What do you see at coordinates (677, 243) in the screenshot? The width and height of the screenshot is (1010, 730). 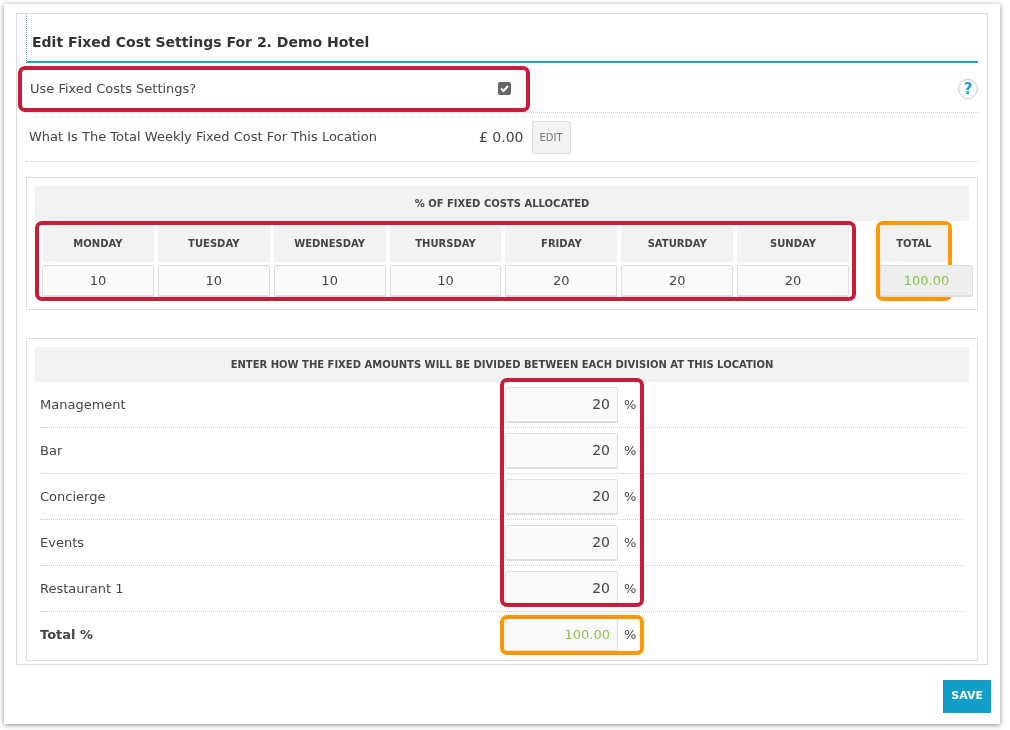 I see `column-header: SATURDAY` at bounding box center [677, 243].